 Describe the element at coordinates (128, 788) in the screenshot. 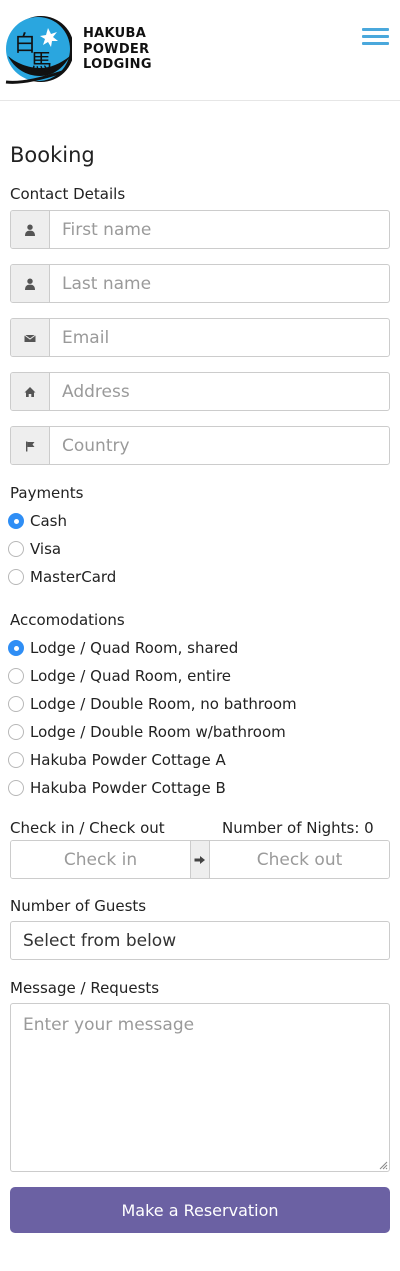

I see `accommodation-option-label: Hakuba Powder Cottage B` at that location.